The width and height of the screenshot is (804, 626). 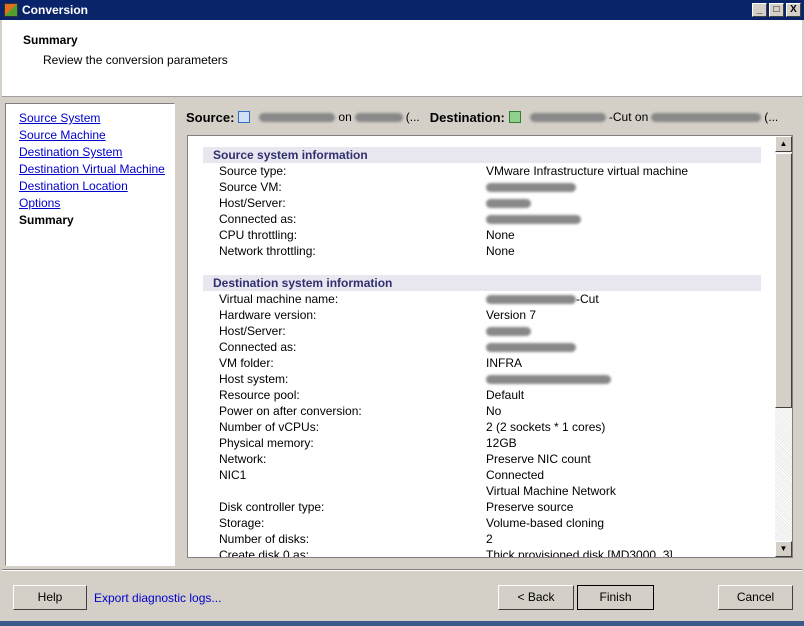 What do you see at coordinates (481, 395) in the screenshot?
I see `info-row: Resource pool: Default` at bounding box center [481, 395].